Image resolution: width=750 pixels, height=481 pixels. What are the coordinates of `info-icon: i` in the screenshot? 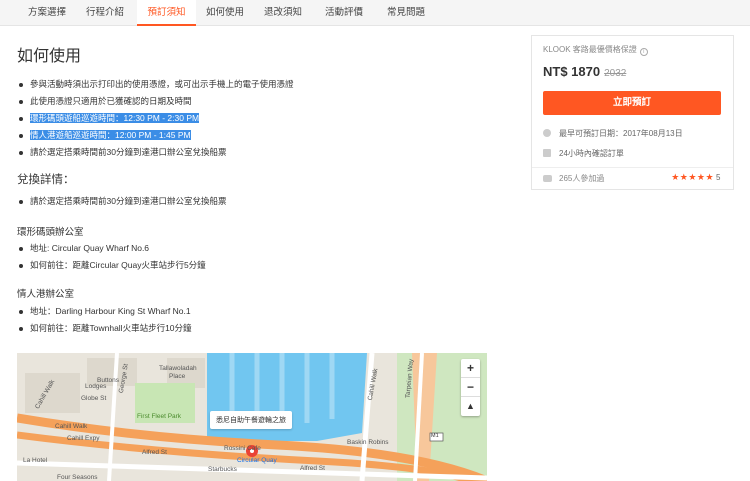 It's located at (643, 52).